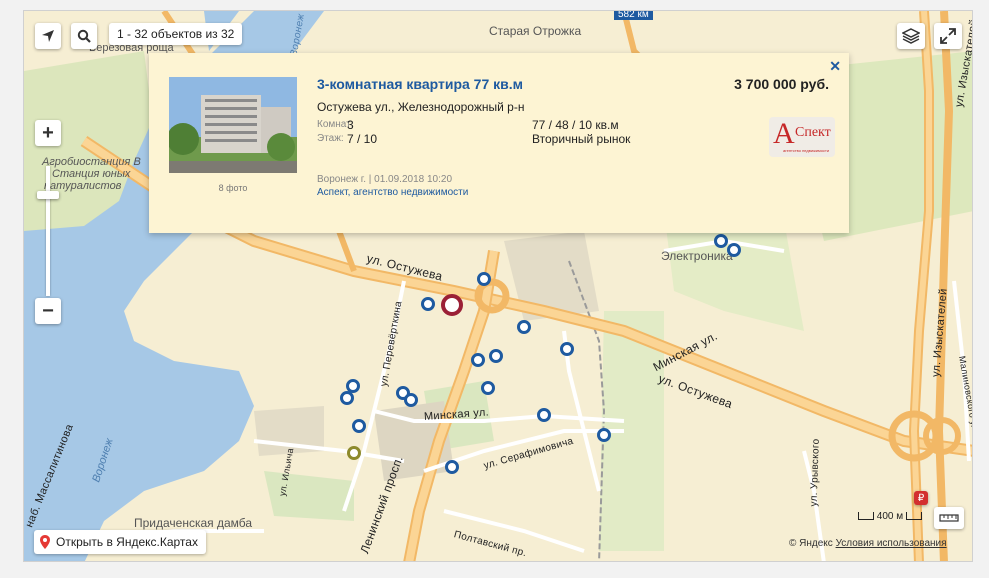 This screenshot has width=989, height=578. I want to click on objects-count: 1 - 32 объектов из 32, so click(176, 34).